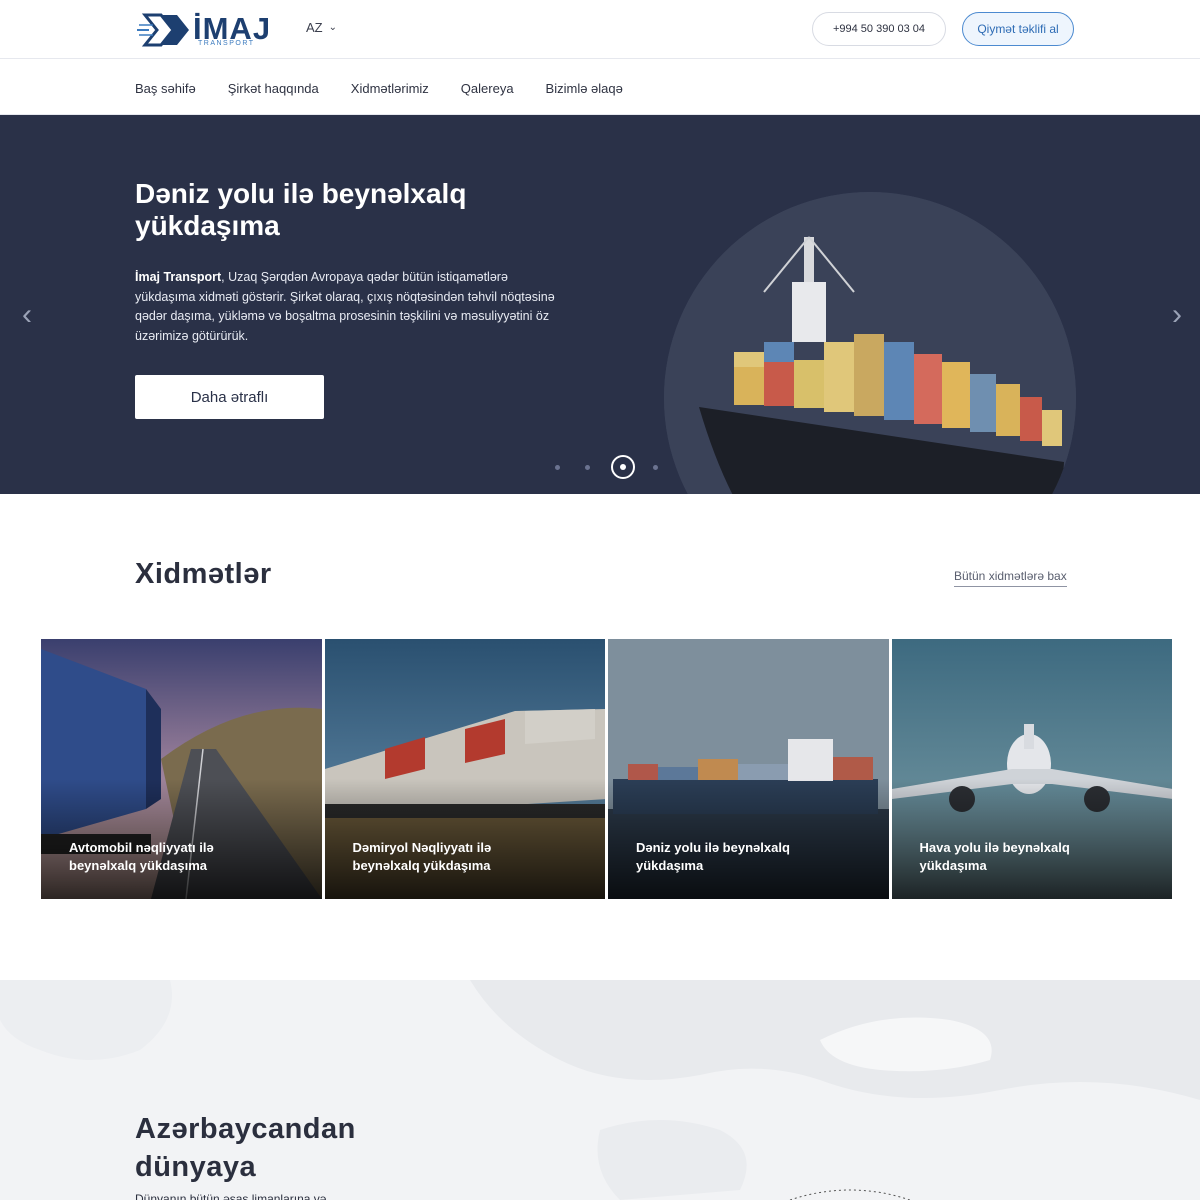 The width and height of the screenshot is (1200, 1200). What do you see at coordinates (165, 88) in the screenshot?
I see `nav-item-home: Baş səhifə` at bounding box center [165, 88].